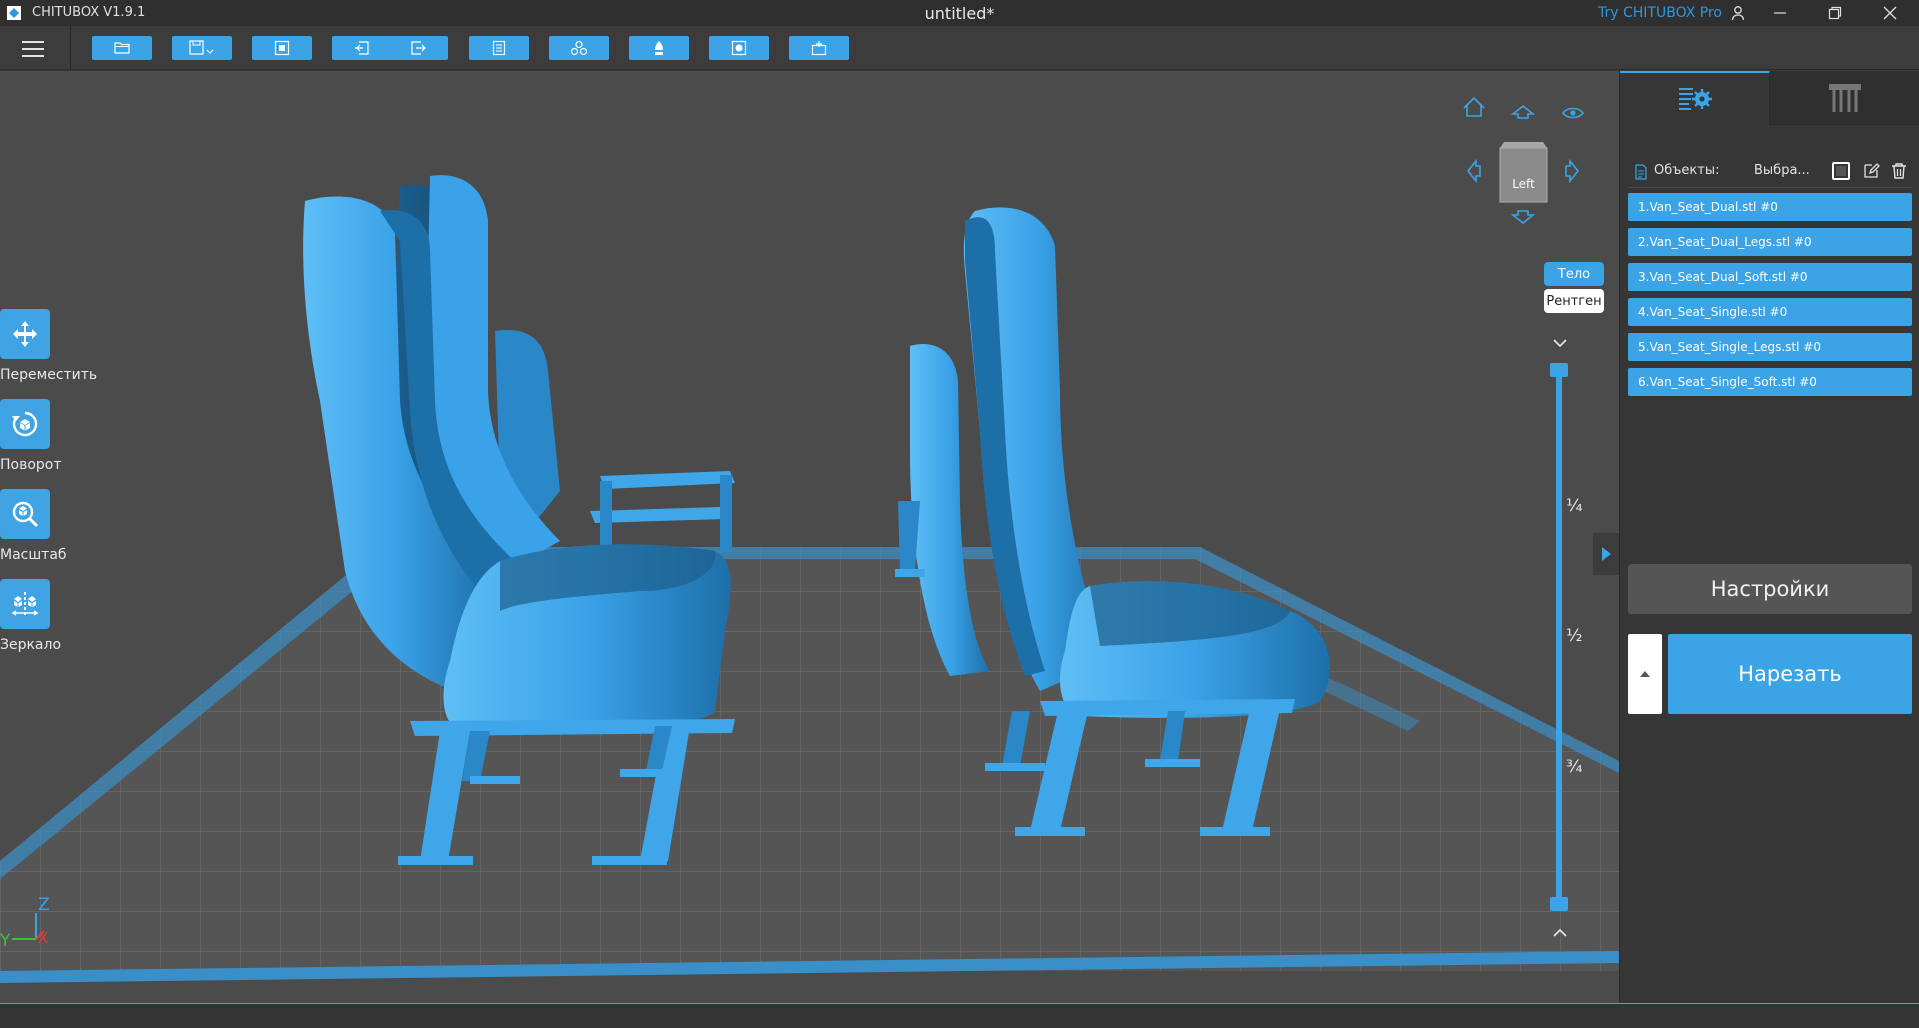  I want to click on auto-layout-icon, so click(282, 48).